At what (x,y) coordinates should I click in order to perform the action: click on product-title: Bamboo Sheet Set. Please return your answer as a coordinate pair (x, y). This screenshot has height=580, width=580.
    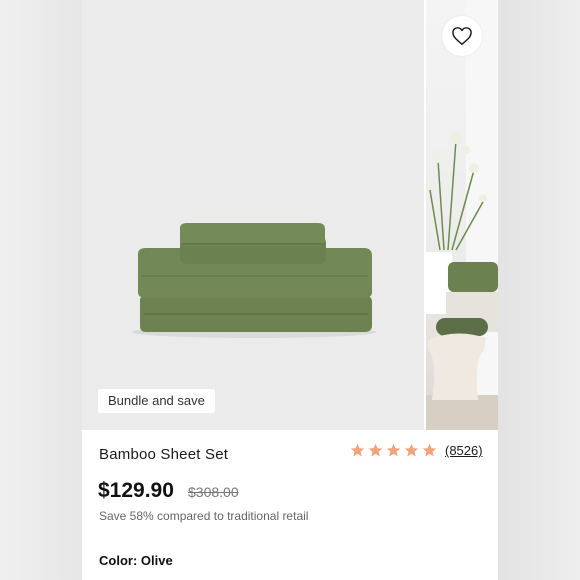
    Looking at the image, I should click on (163, 454).